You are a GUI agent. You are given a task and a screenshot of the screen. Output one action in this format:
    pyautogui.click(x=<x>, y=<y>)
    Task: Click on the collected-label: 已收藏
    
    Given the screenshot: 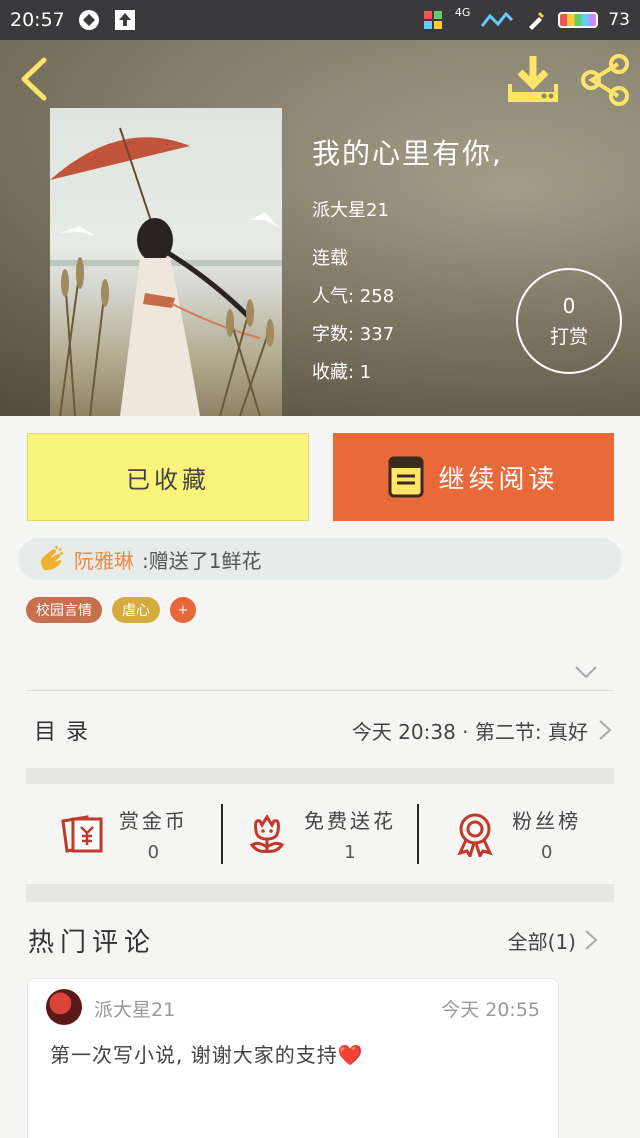 What is the action you would take?
    pyautogui.click(x=168, y=479)
    